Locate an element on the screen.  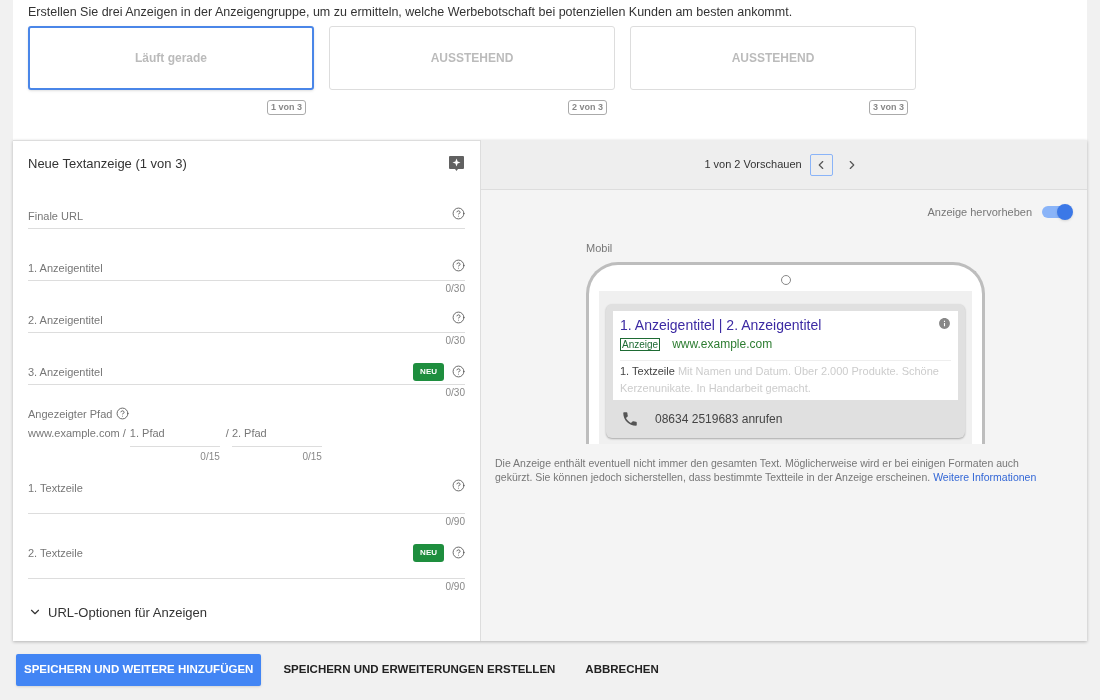
action-button: SPEICHERN UND WEITERE HINZUFÜGEN is located at coordinates (139, 670).